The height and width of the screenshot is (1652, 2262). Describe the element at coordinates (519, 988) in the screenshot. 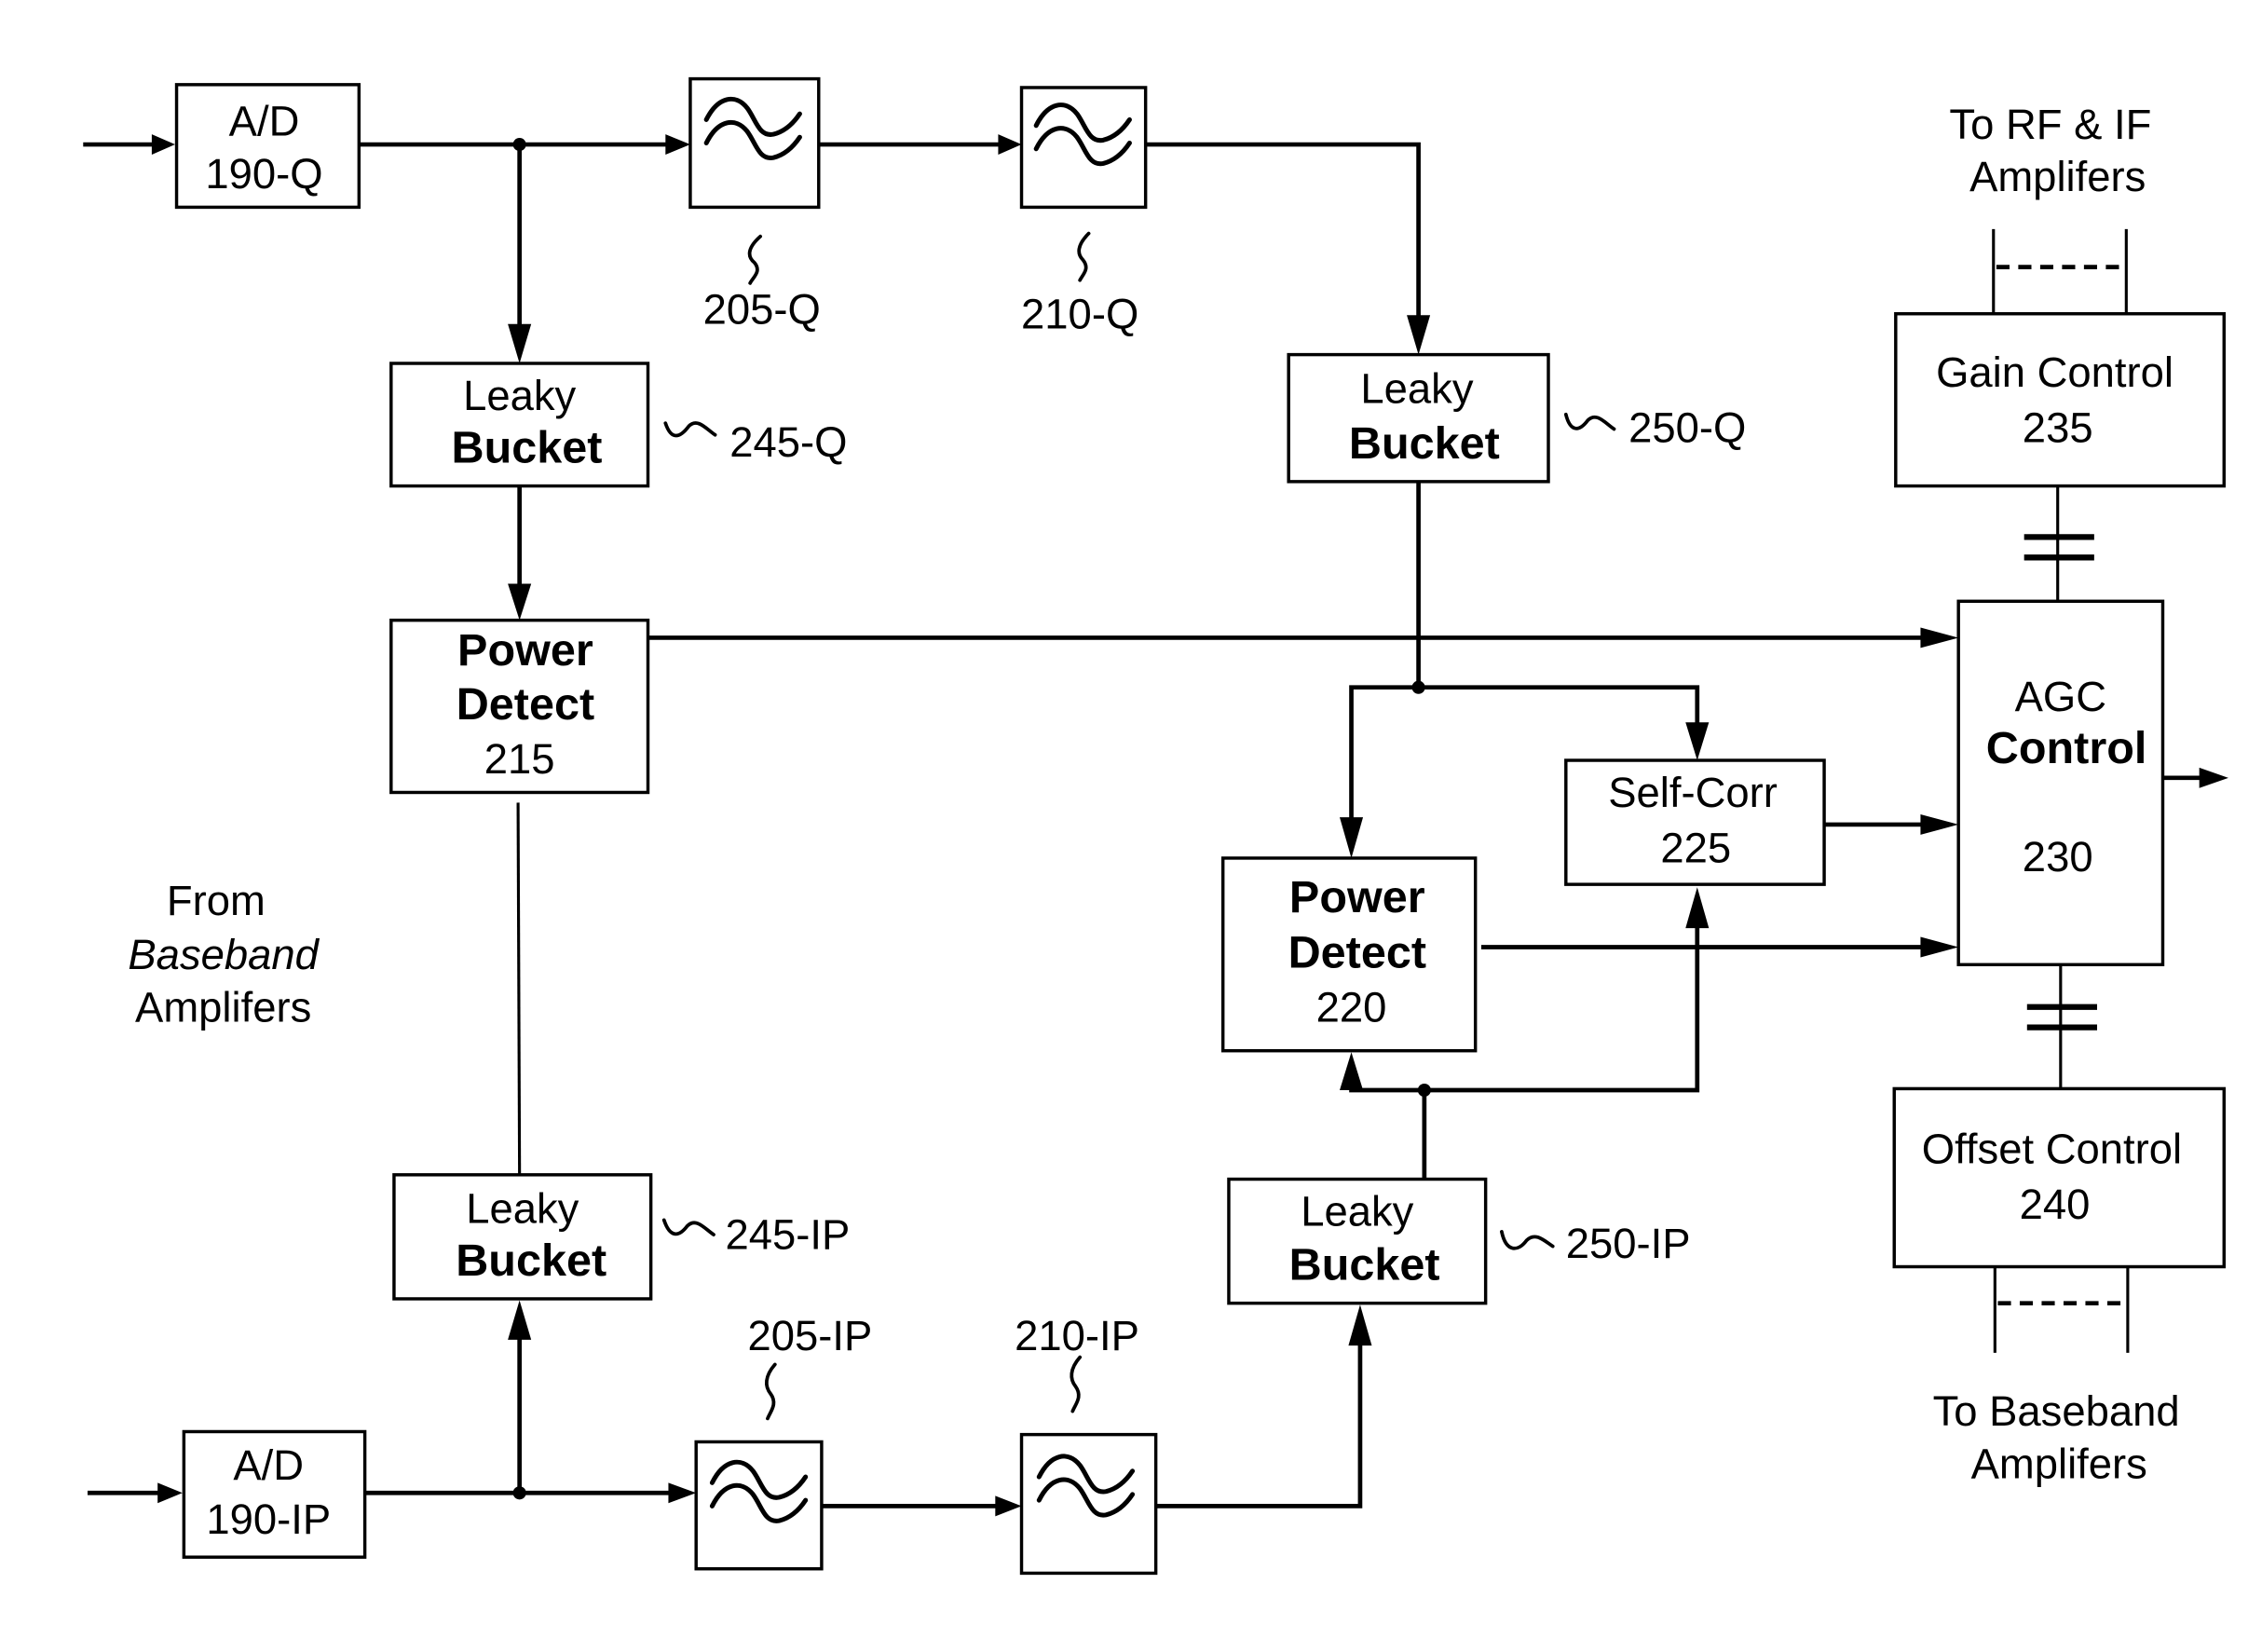

I see `wire-pd215-to-lb245ip` at that location.